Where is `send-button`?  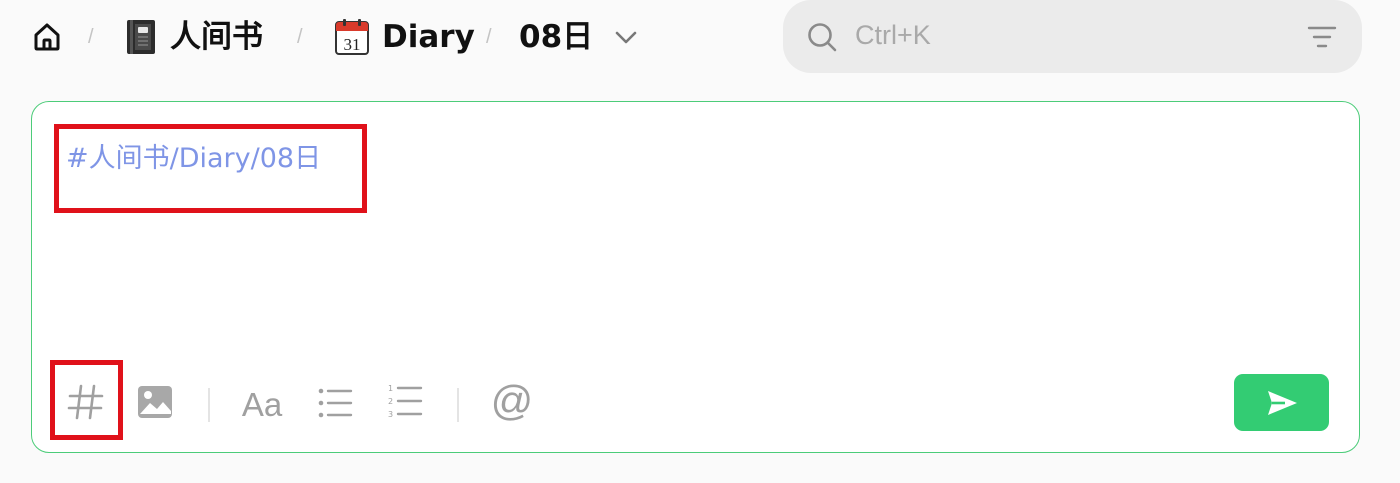 send-button is located at coordinates (1281, 402).